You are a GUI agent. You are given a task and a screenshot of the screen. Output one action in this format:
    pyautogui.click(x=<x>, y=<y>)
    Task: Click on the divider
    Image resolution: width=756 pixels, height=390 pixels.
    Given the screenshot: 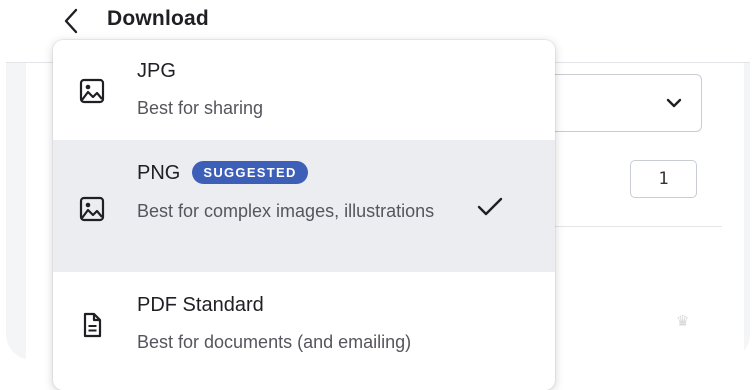 What is the action you would take?
    pyautogui.click(x=624, y=226)
    